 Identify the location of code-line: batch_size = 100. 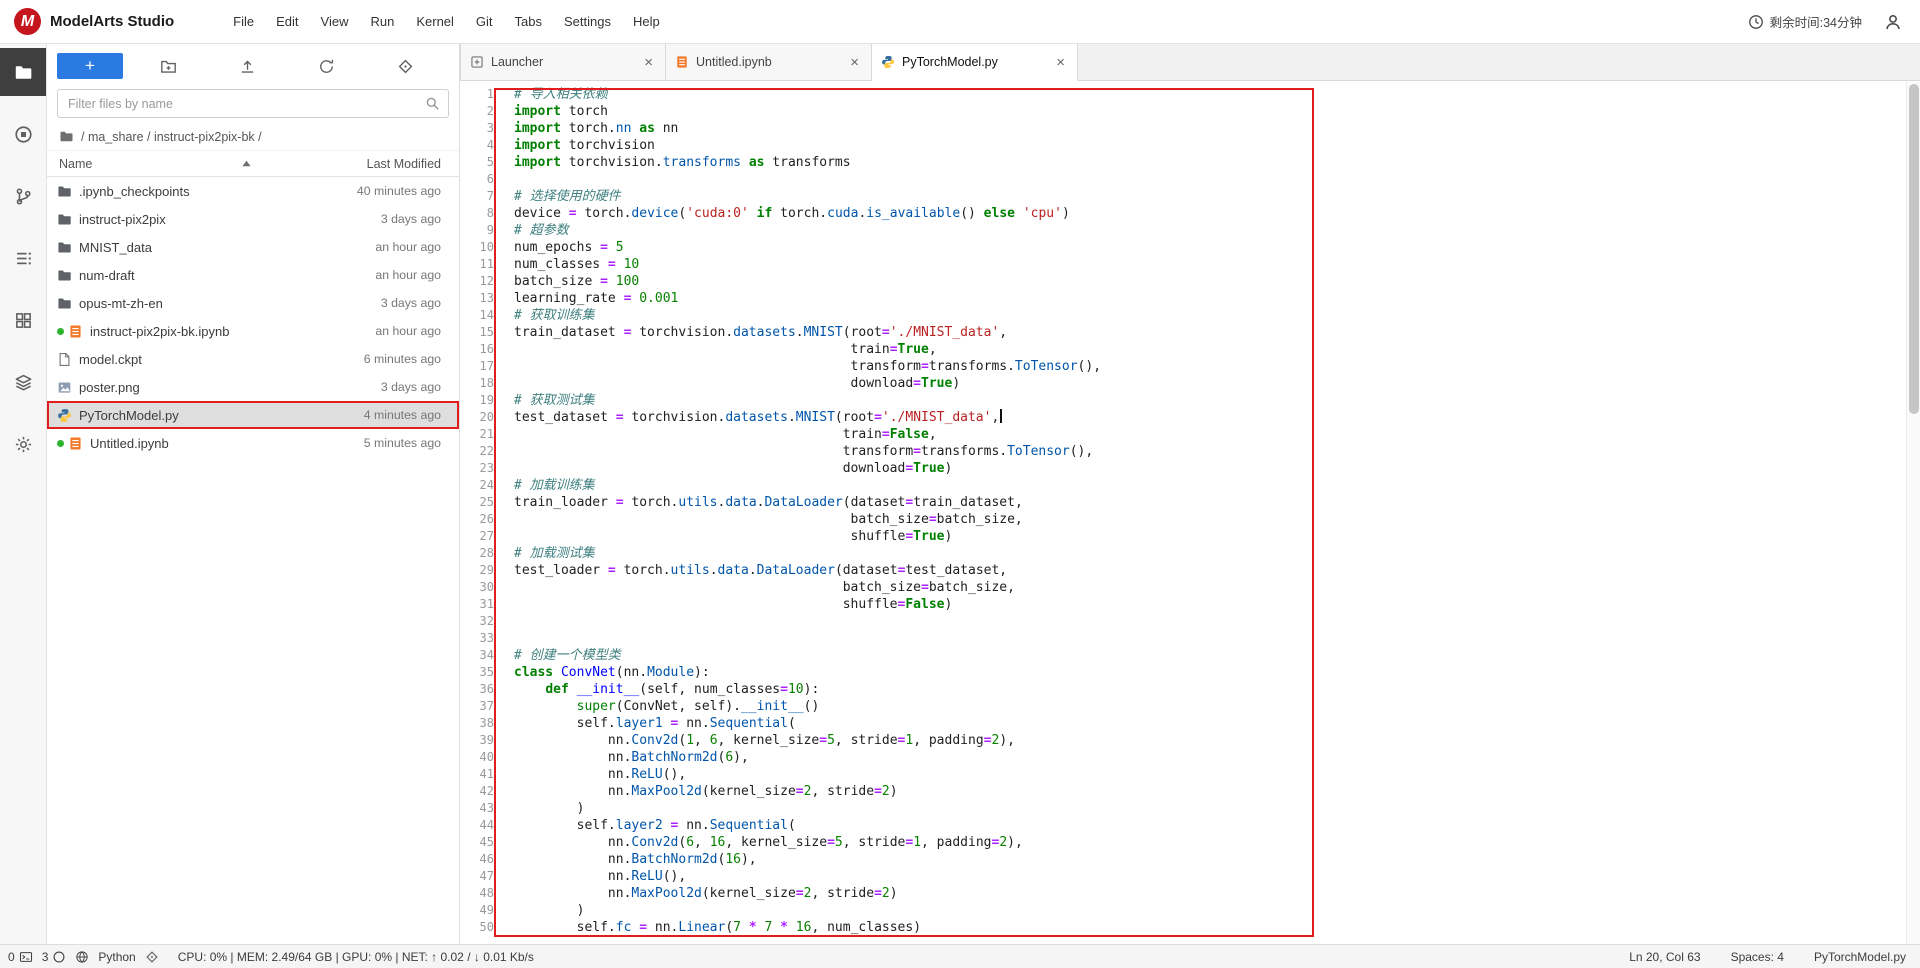
(807, 281).